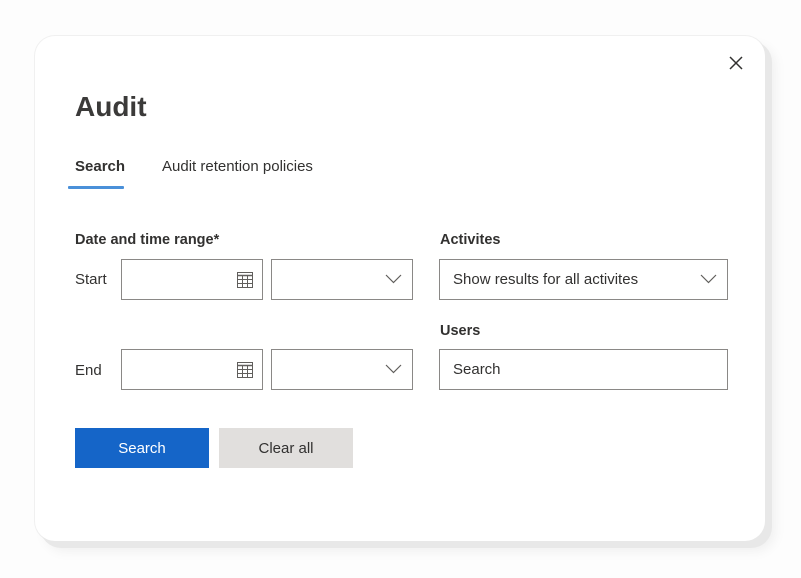 This screenshot has height=578, width=801. I want to click on tab-search: Search, so click(97, 173).